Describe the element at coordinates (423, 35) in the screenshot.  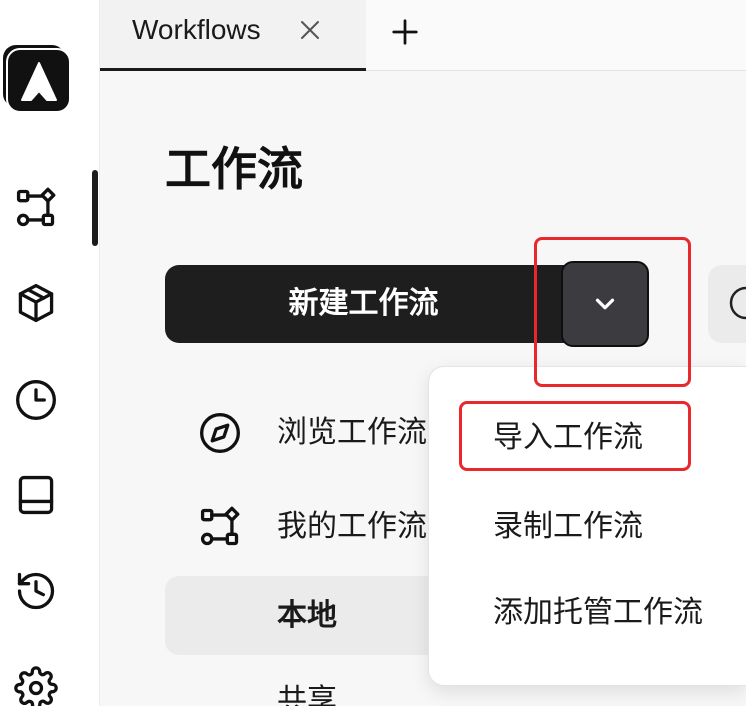
I see `tab-bar: Workflows` at that location.